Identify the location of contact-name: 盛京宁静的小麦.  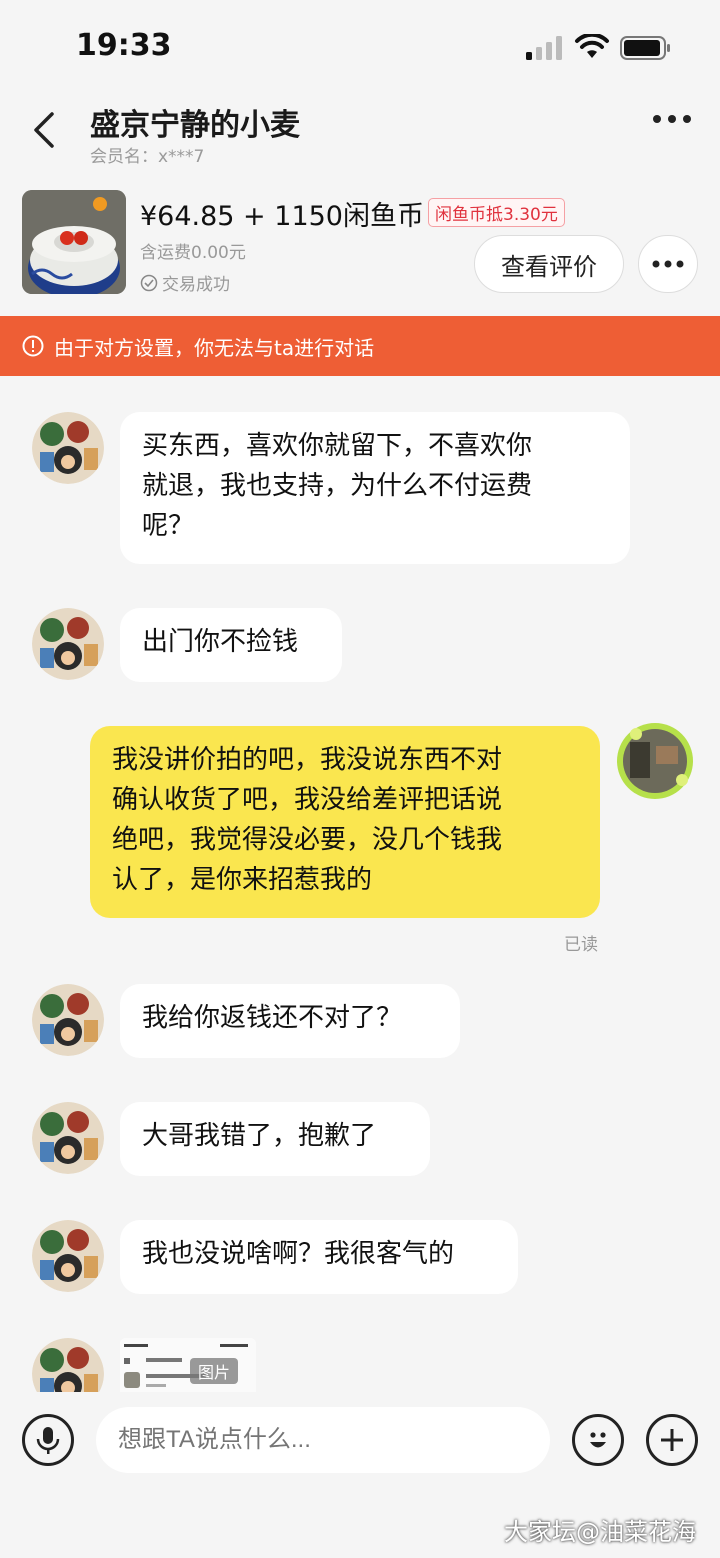
(195, 125).